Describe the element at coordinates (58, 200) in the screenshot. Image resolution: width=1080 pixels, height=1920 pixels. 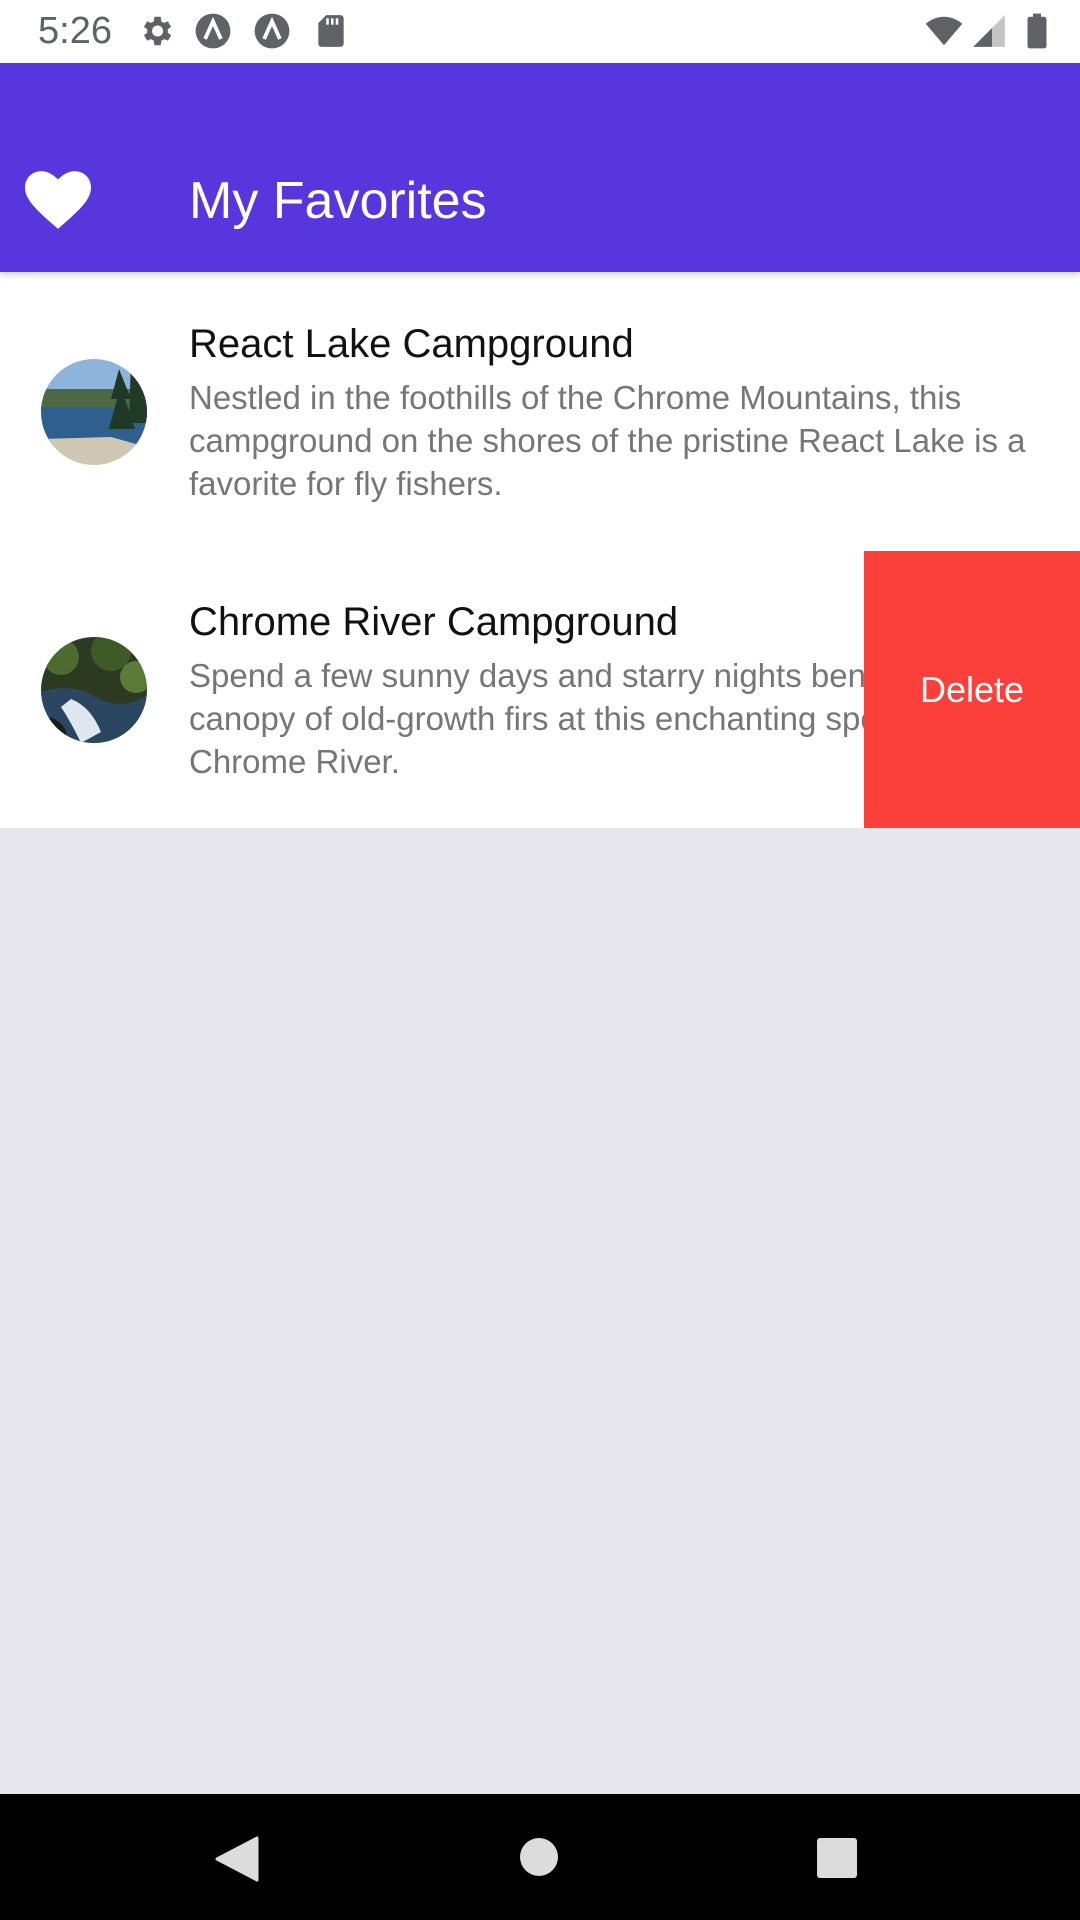
I see `heart-icon` at that location.